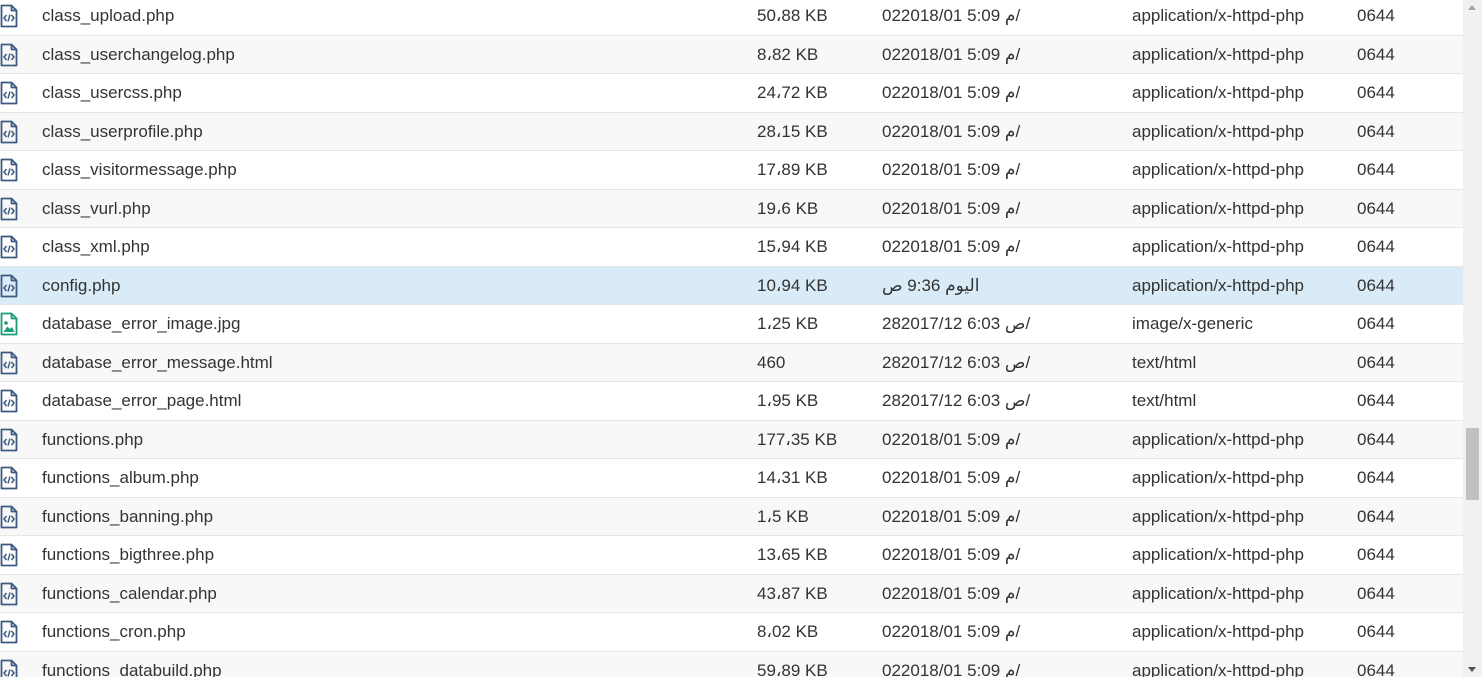  Describe the element at coordinates (139, 170) in the screenshot. I see `file-name: class_visitormessage.php` at that location.